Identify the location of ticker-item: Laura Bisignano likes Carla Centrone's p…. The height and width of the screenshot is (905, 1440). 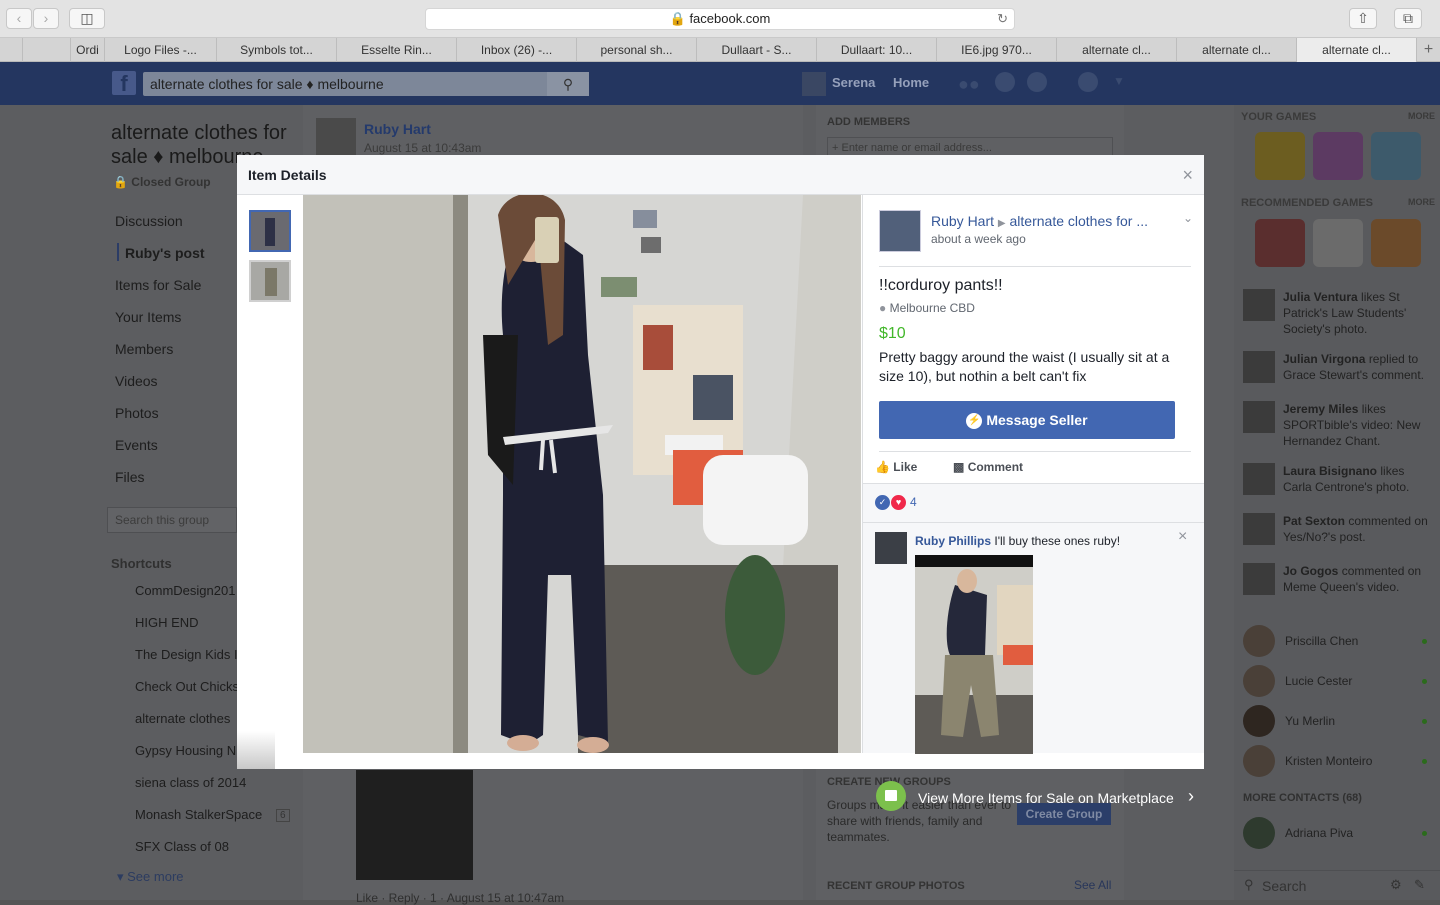
(1358, 479).